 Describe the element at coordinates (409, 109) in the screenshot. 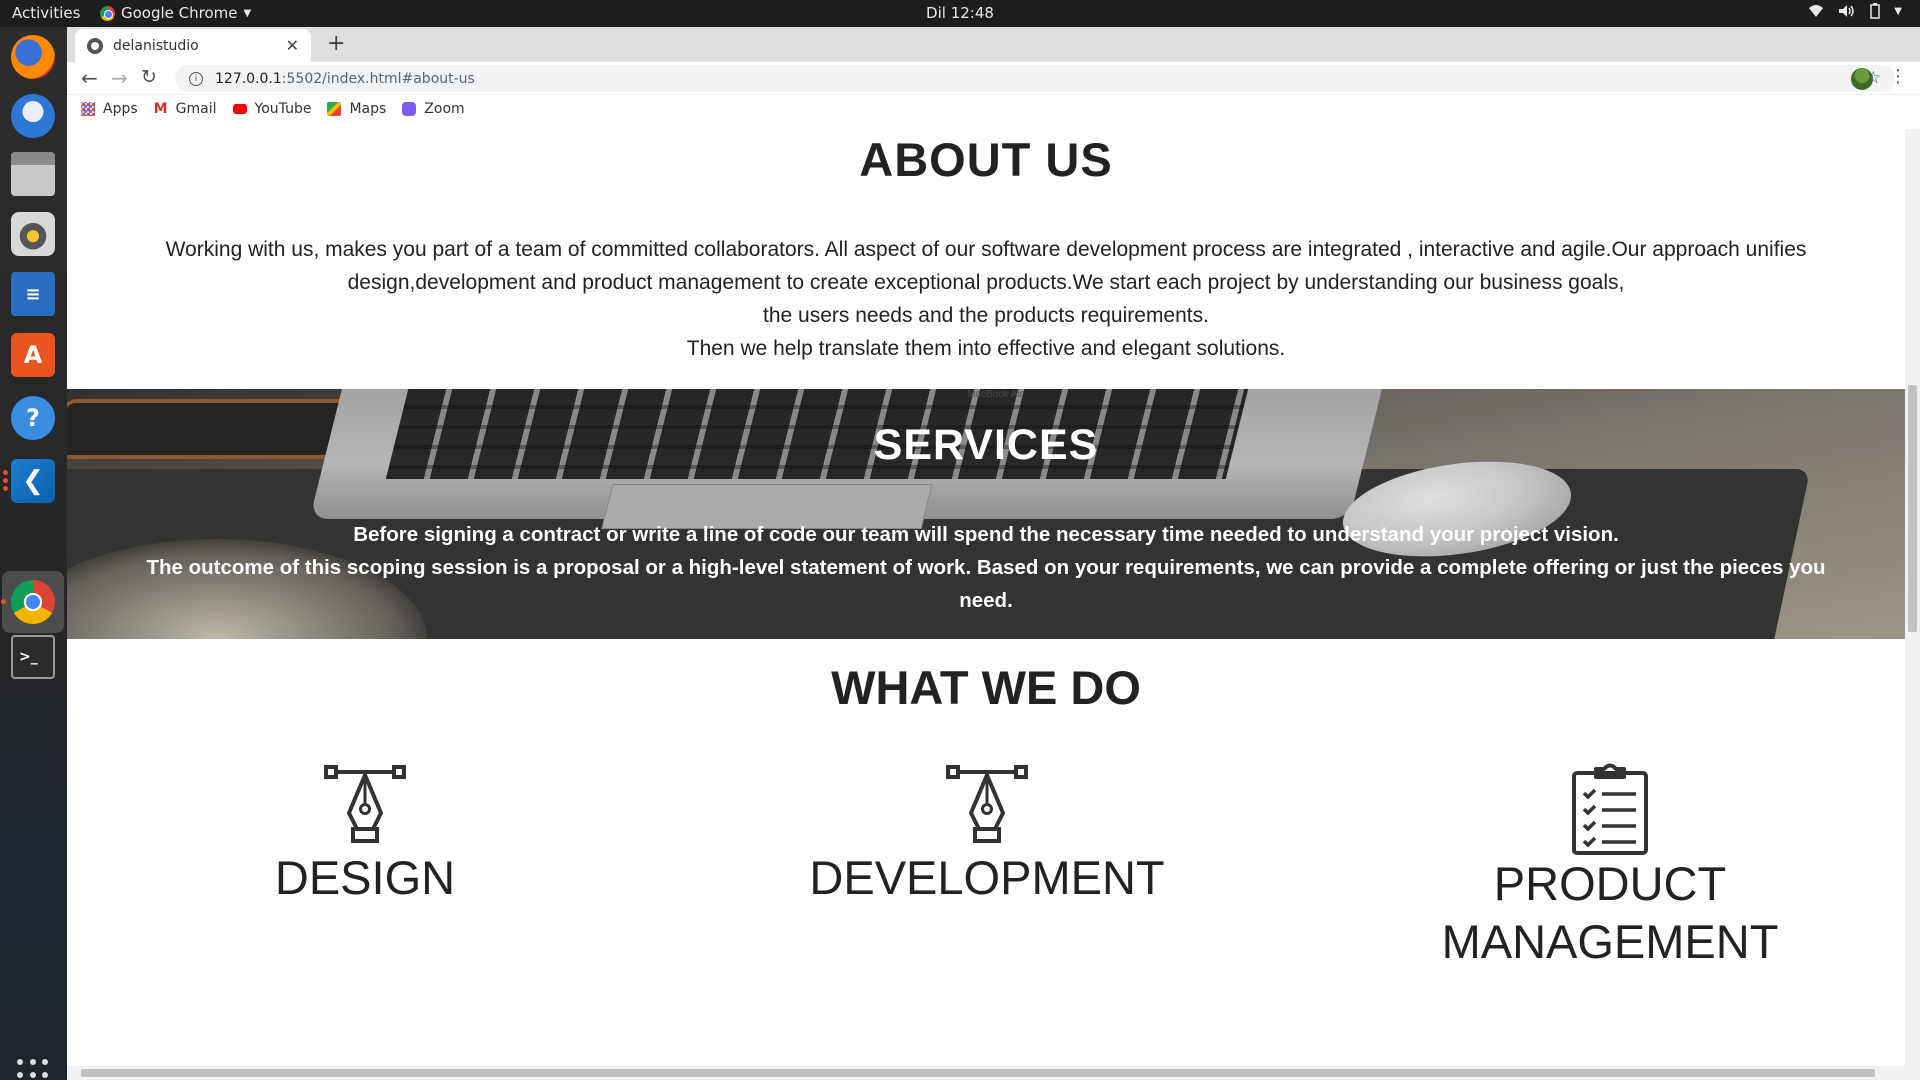

I see `zoom-icon` at that location.